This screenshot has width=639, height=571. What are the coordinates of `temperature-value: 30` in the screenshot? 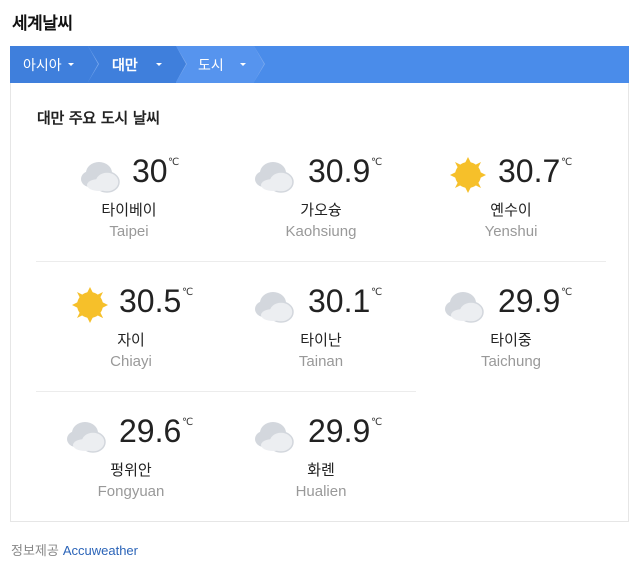 It's located at (150, 171).